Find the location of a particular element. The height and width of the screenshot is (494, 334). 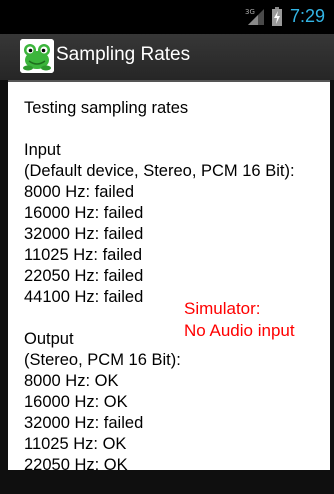

input-result: 16000 Hz: failed is located at coordinates (84, 213).